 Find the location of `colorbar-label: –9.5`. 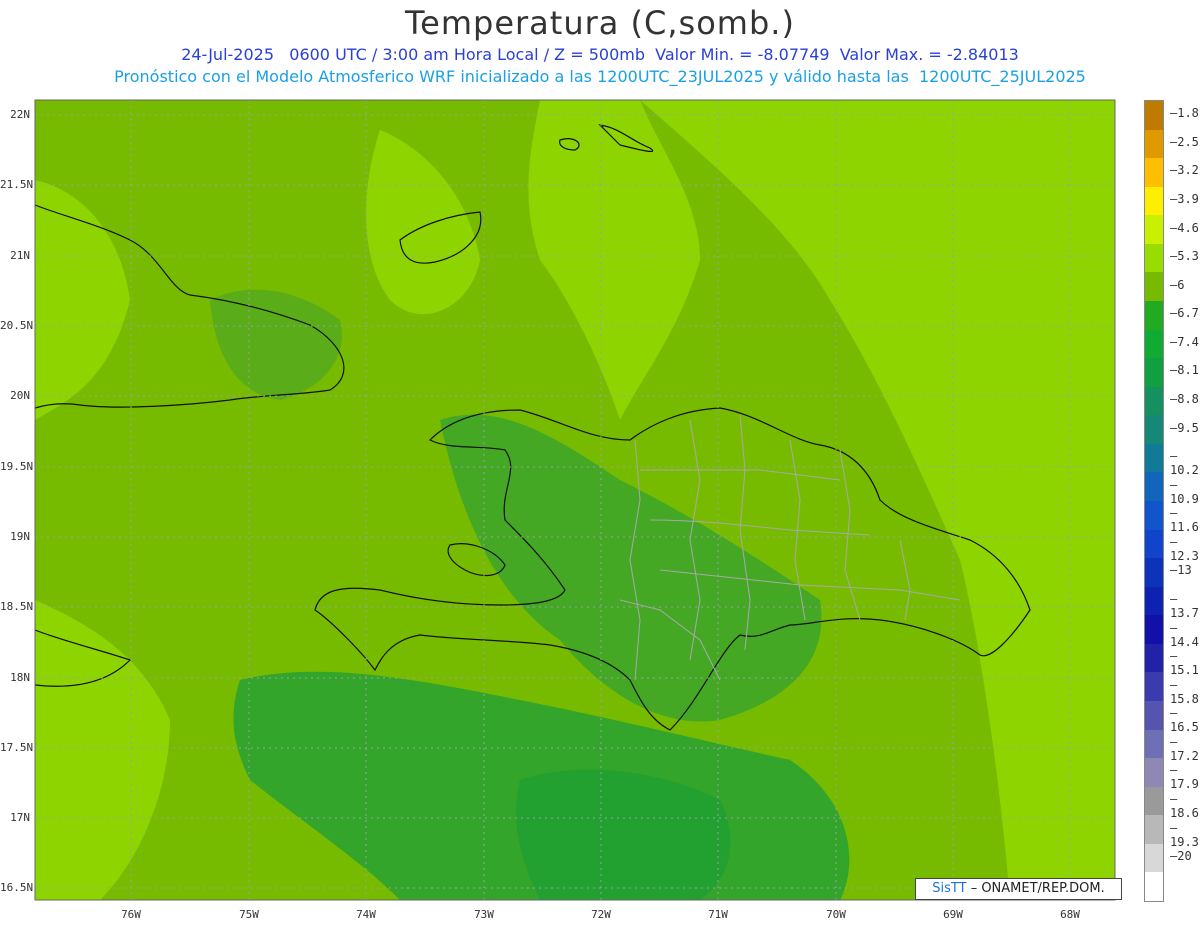

colorbar-label: –9.5 is located at coordinates (1184, 427).